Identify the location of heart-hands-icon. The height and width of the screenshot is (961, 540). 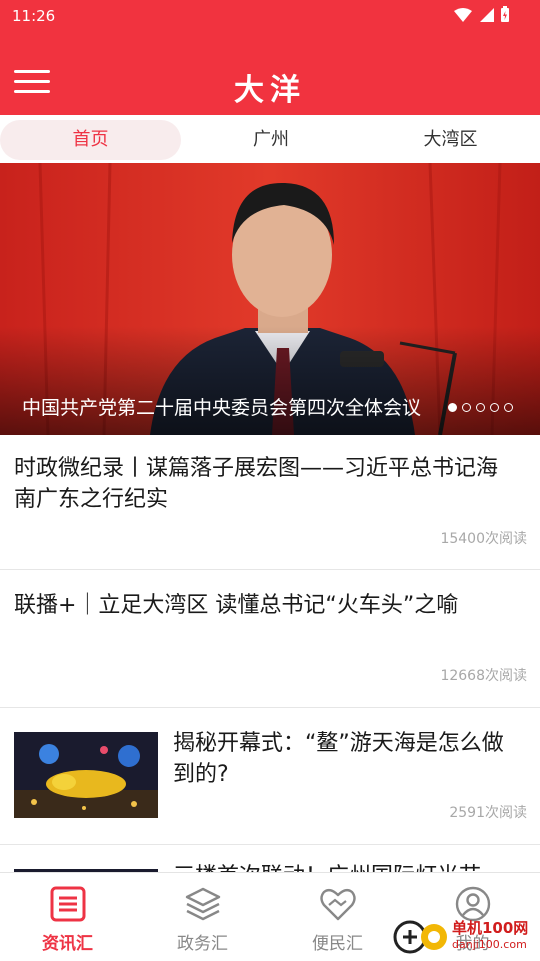
(338, 904).